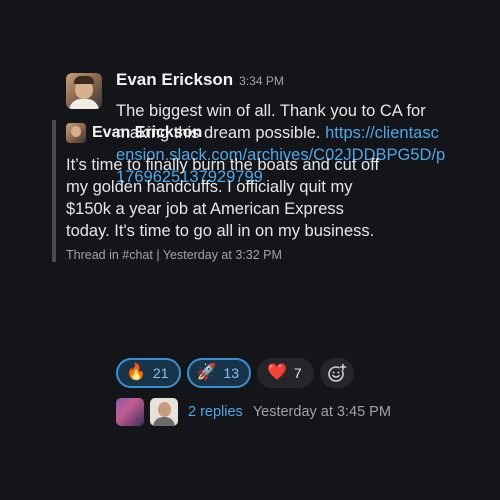 The image size is (500, 500). I want to click on quote-avatar-face, so click(76, 131).